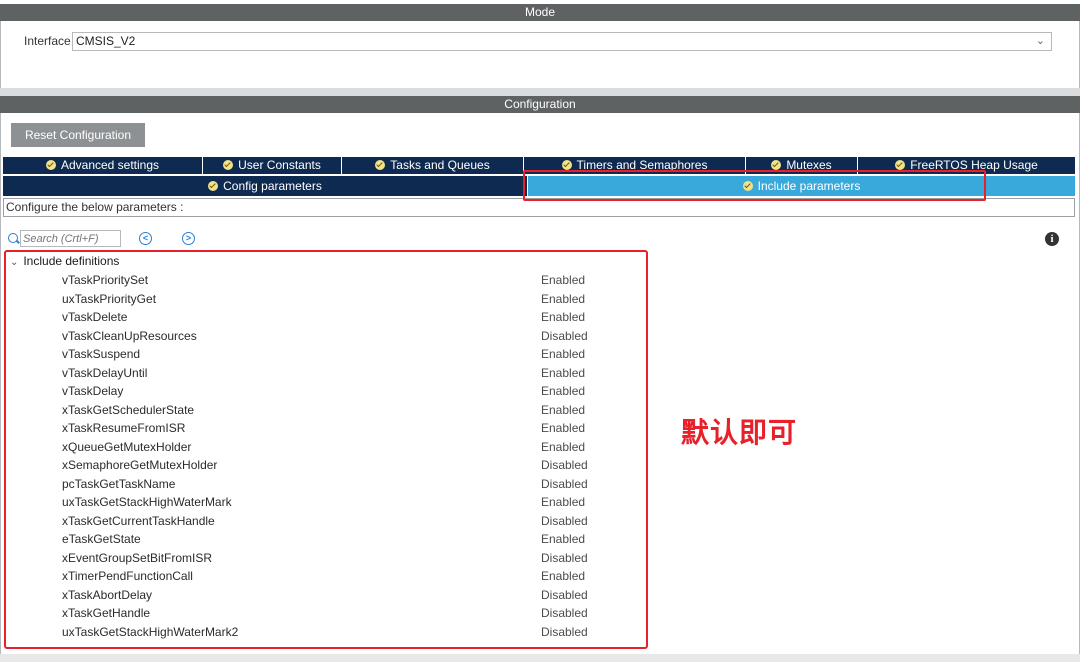  I want to click on next-icon: >, so click(188, 238).